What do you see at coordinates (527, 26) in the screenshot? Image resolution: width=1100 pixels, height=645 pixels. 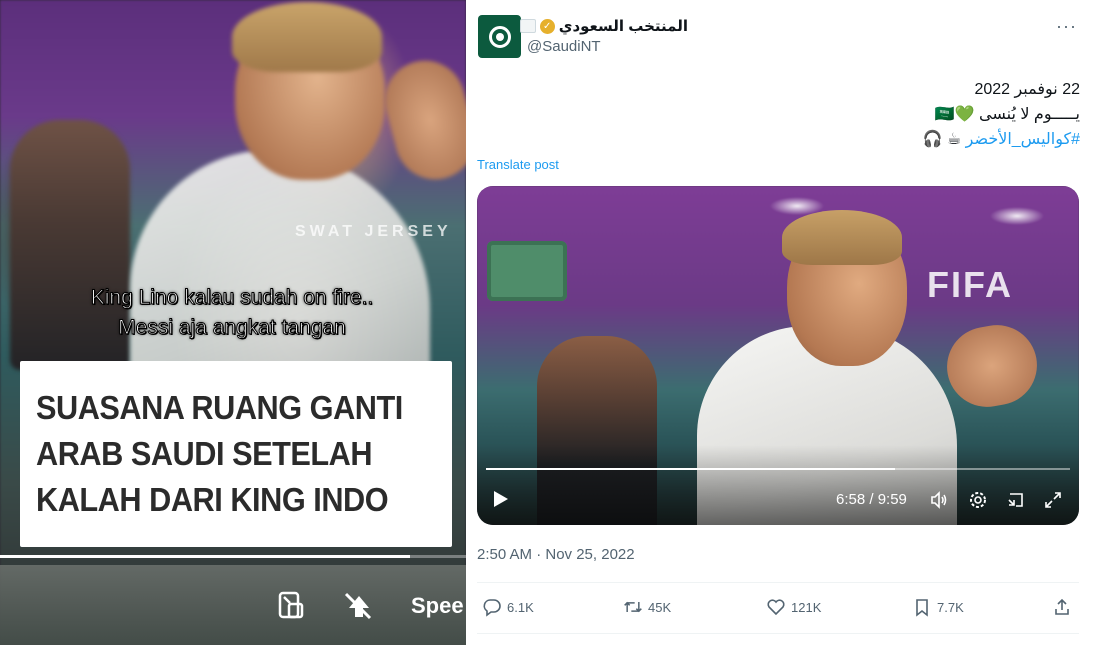 I see `affiliation-badge-icon` at bounding box center [527, 26].